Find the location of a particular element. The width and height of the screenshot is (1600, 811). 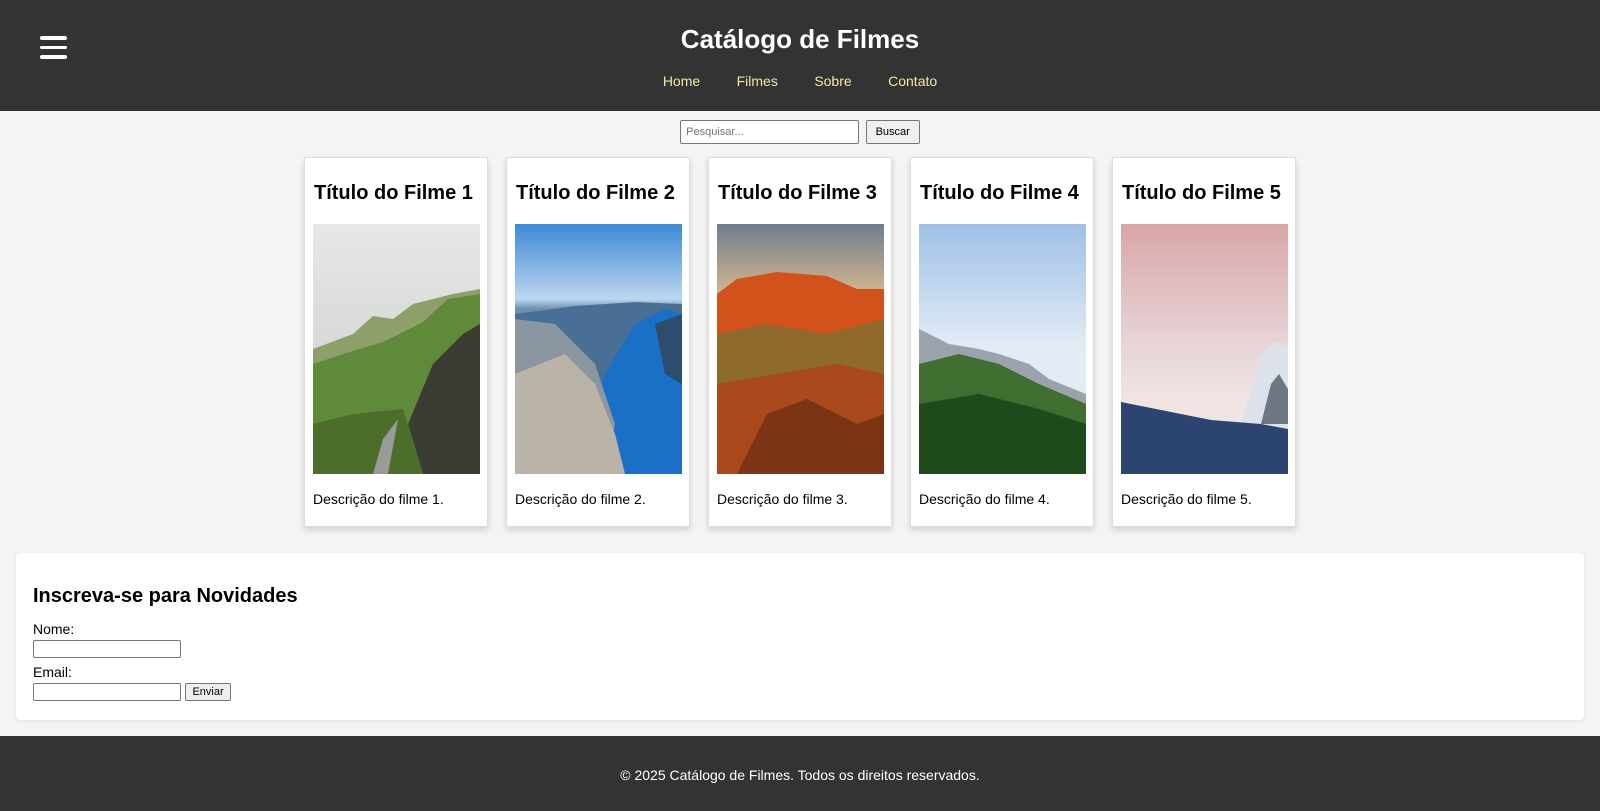

movie-title: Título do Filme 1 is located at coordinates (393, 193).